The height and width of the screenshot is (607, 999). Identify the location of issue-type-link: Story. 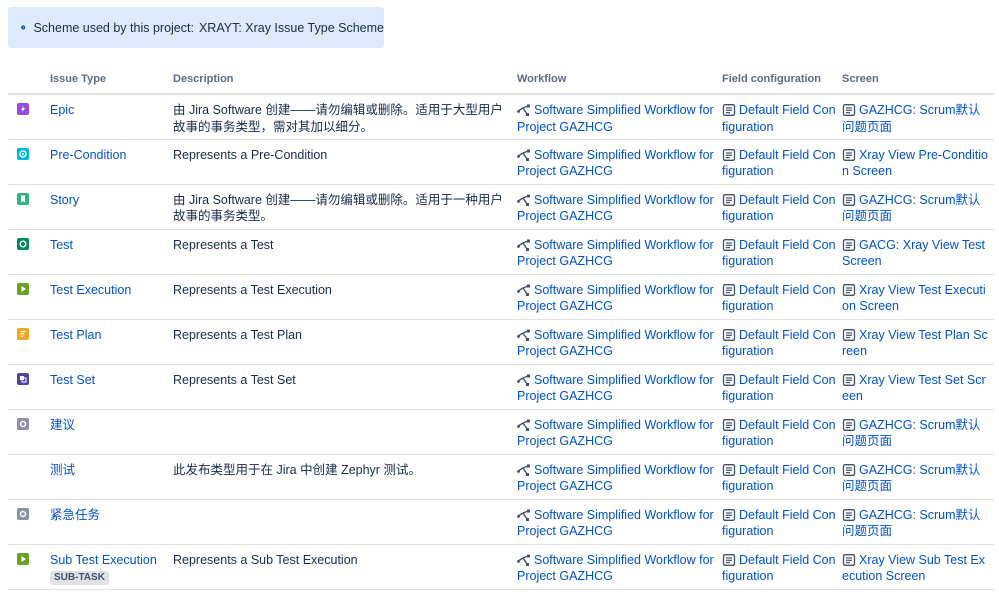
(64, 200).